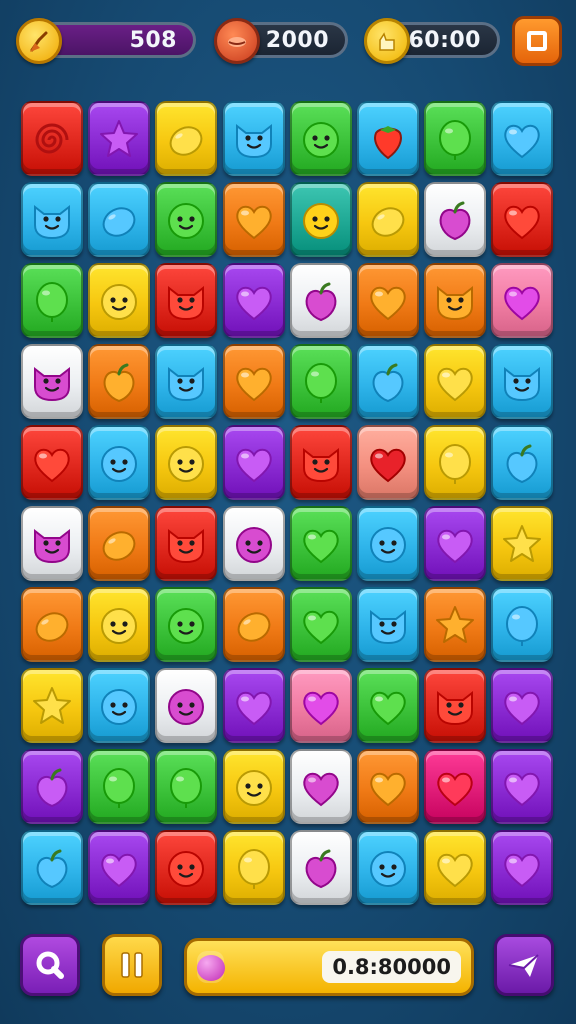 The image size is (576, 1024). What do you see at coordinates (455, 786) in the screenshot?
I see `tile-magenta-heart` at bounding box center [455, 786].